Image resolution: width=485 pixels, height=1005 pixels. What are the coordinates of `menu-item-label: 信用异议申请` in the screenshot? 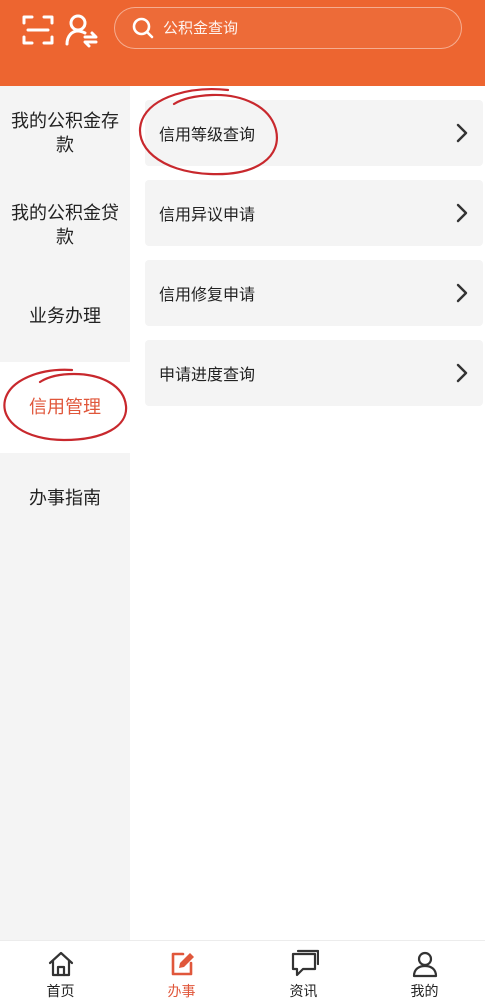 It's located at (207, 214).